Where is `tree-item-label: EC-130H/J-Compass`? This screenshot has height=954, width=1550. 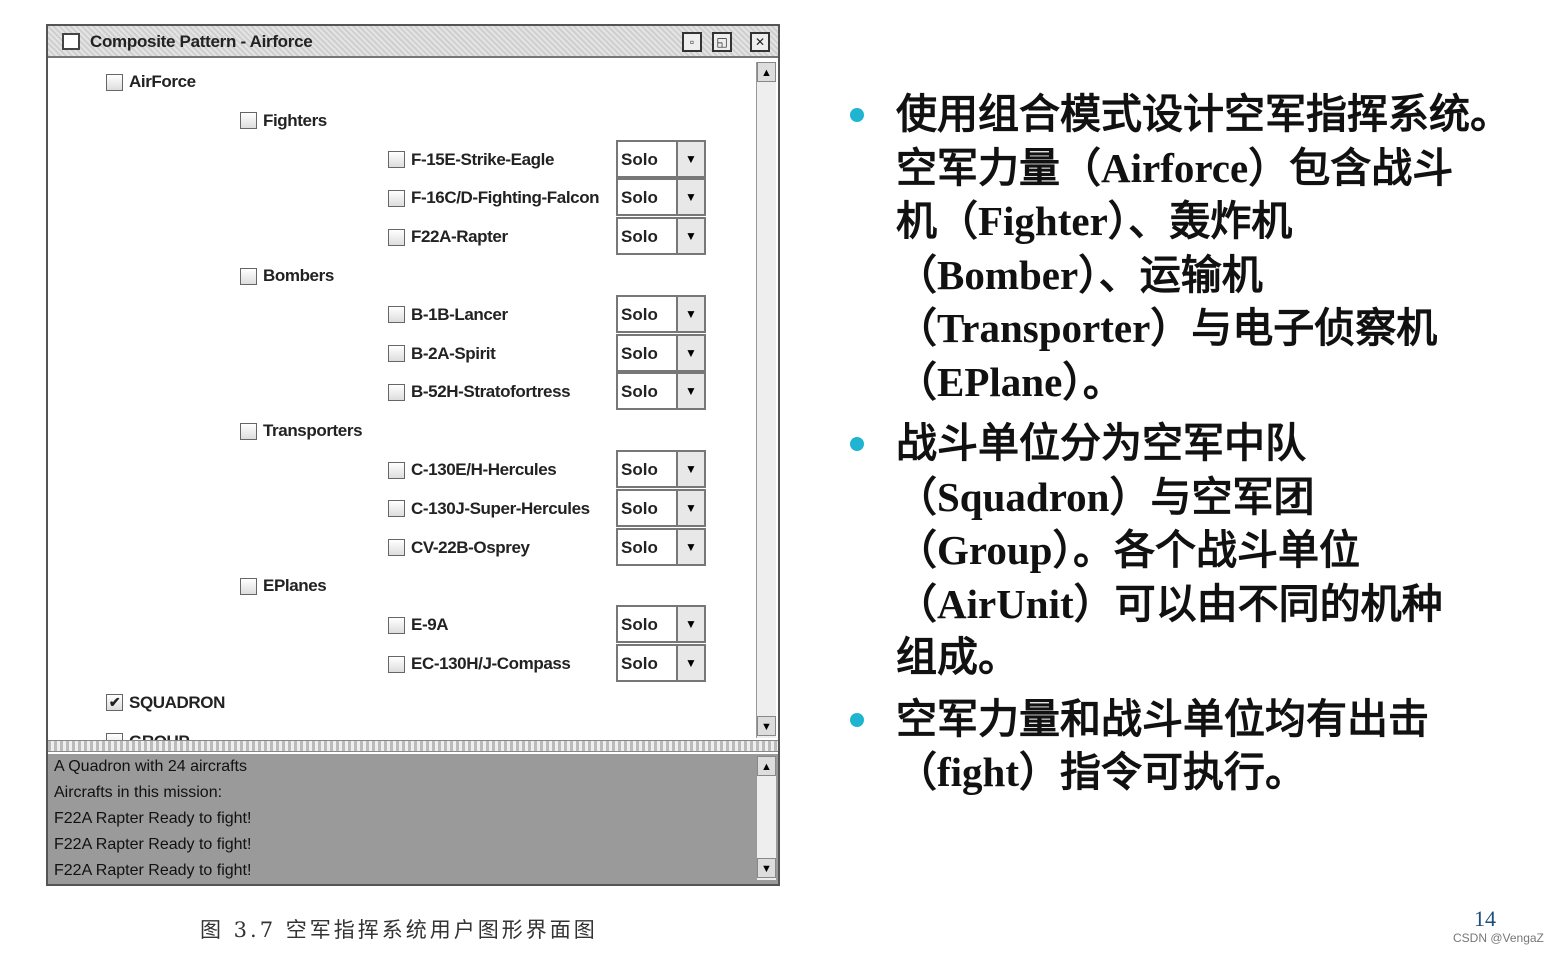
tree-item-label: EC-130H/J-Compass is located at coordinates (491, 663).